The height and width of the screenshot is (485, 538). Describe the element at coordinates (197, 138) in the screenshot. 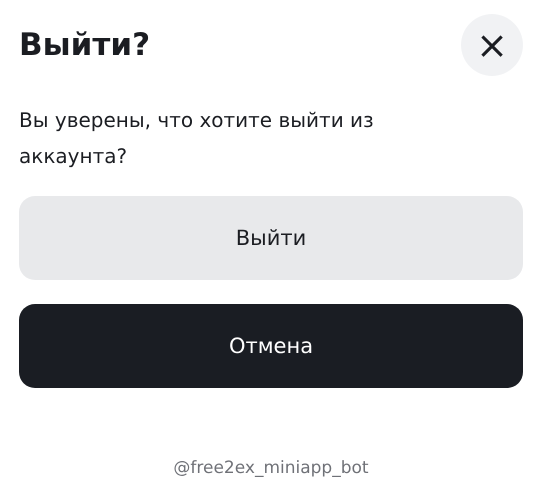

I see `dialog-message: Вы уверены, что хотите выйти из аккаунта?` at that location.